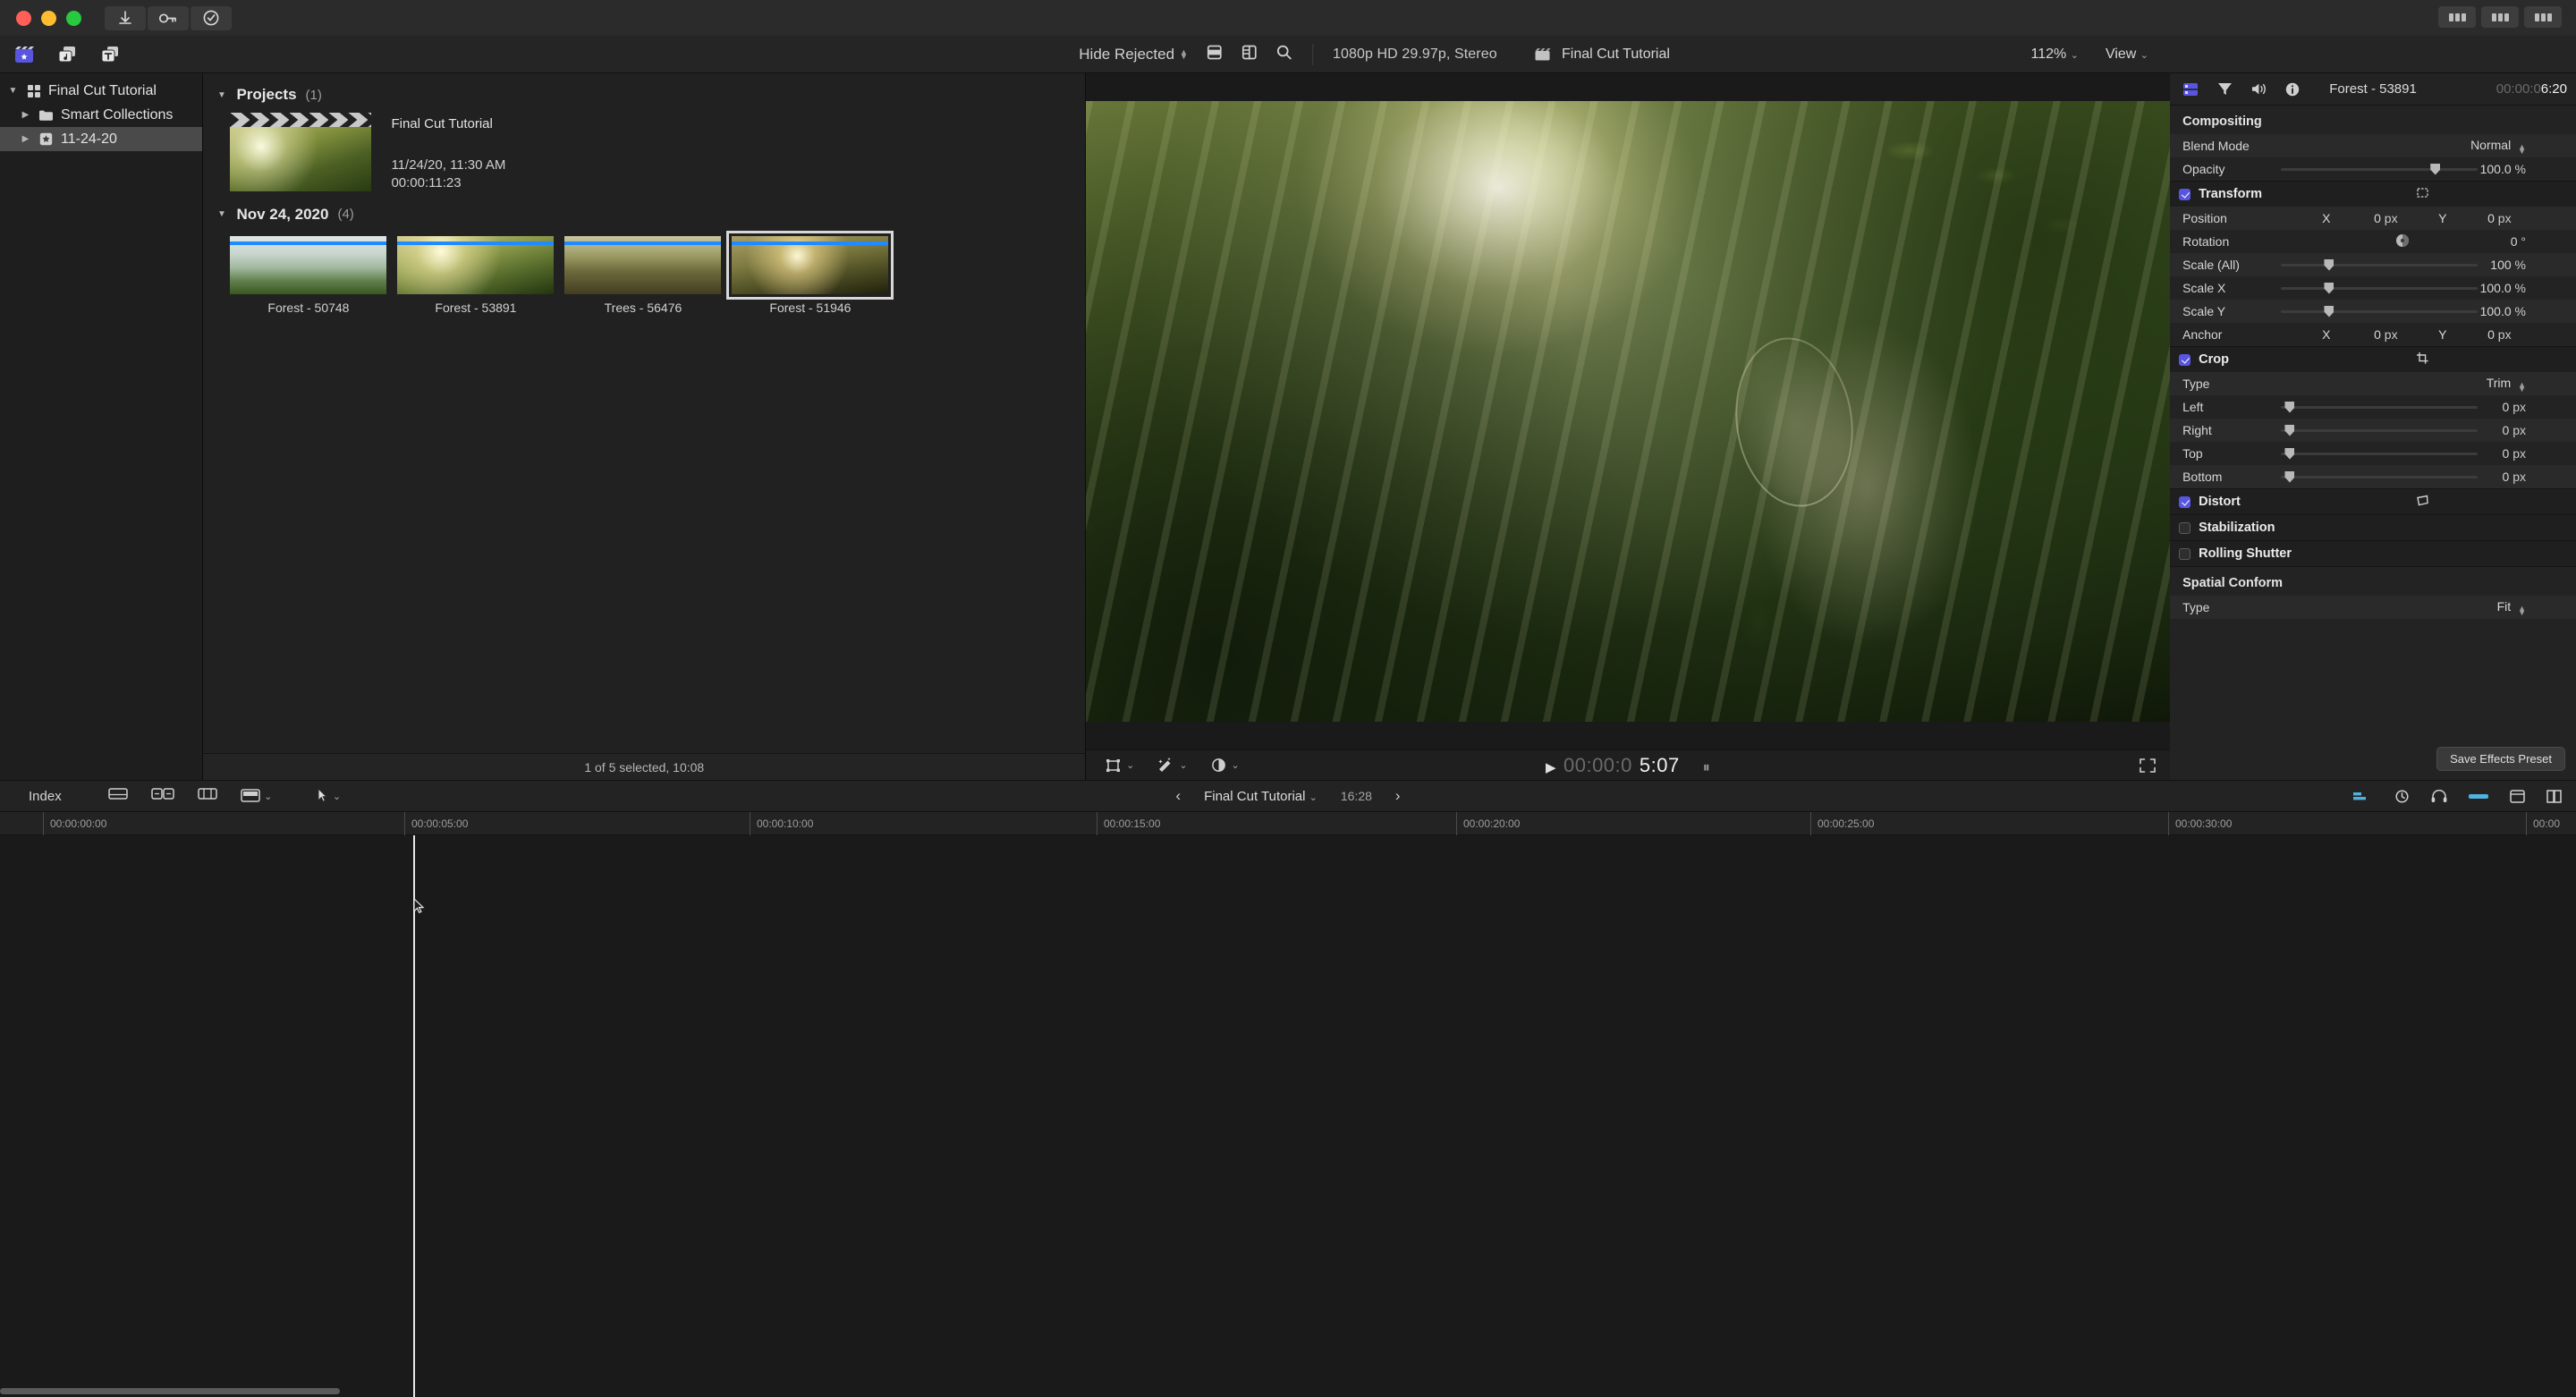 The image size is (2576, 1397). I want to click on audio-meters-icon, so click(2363, 796).